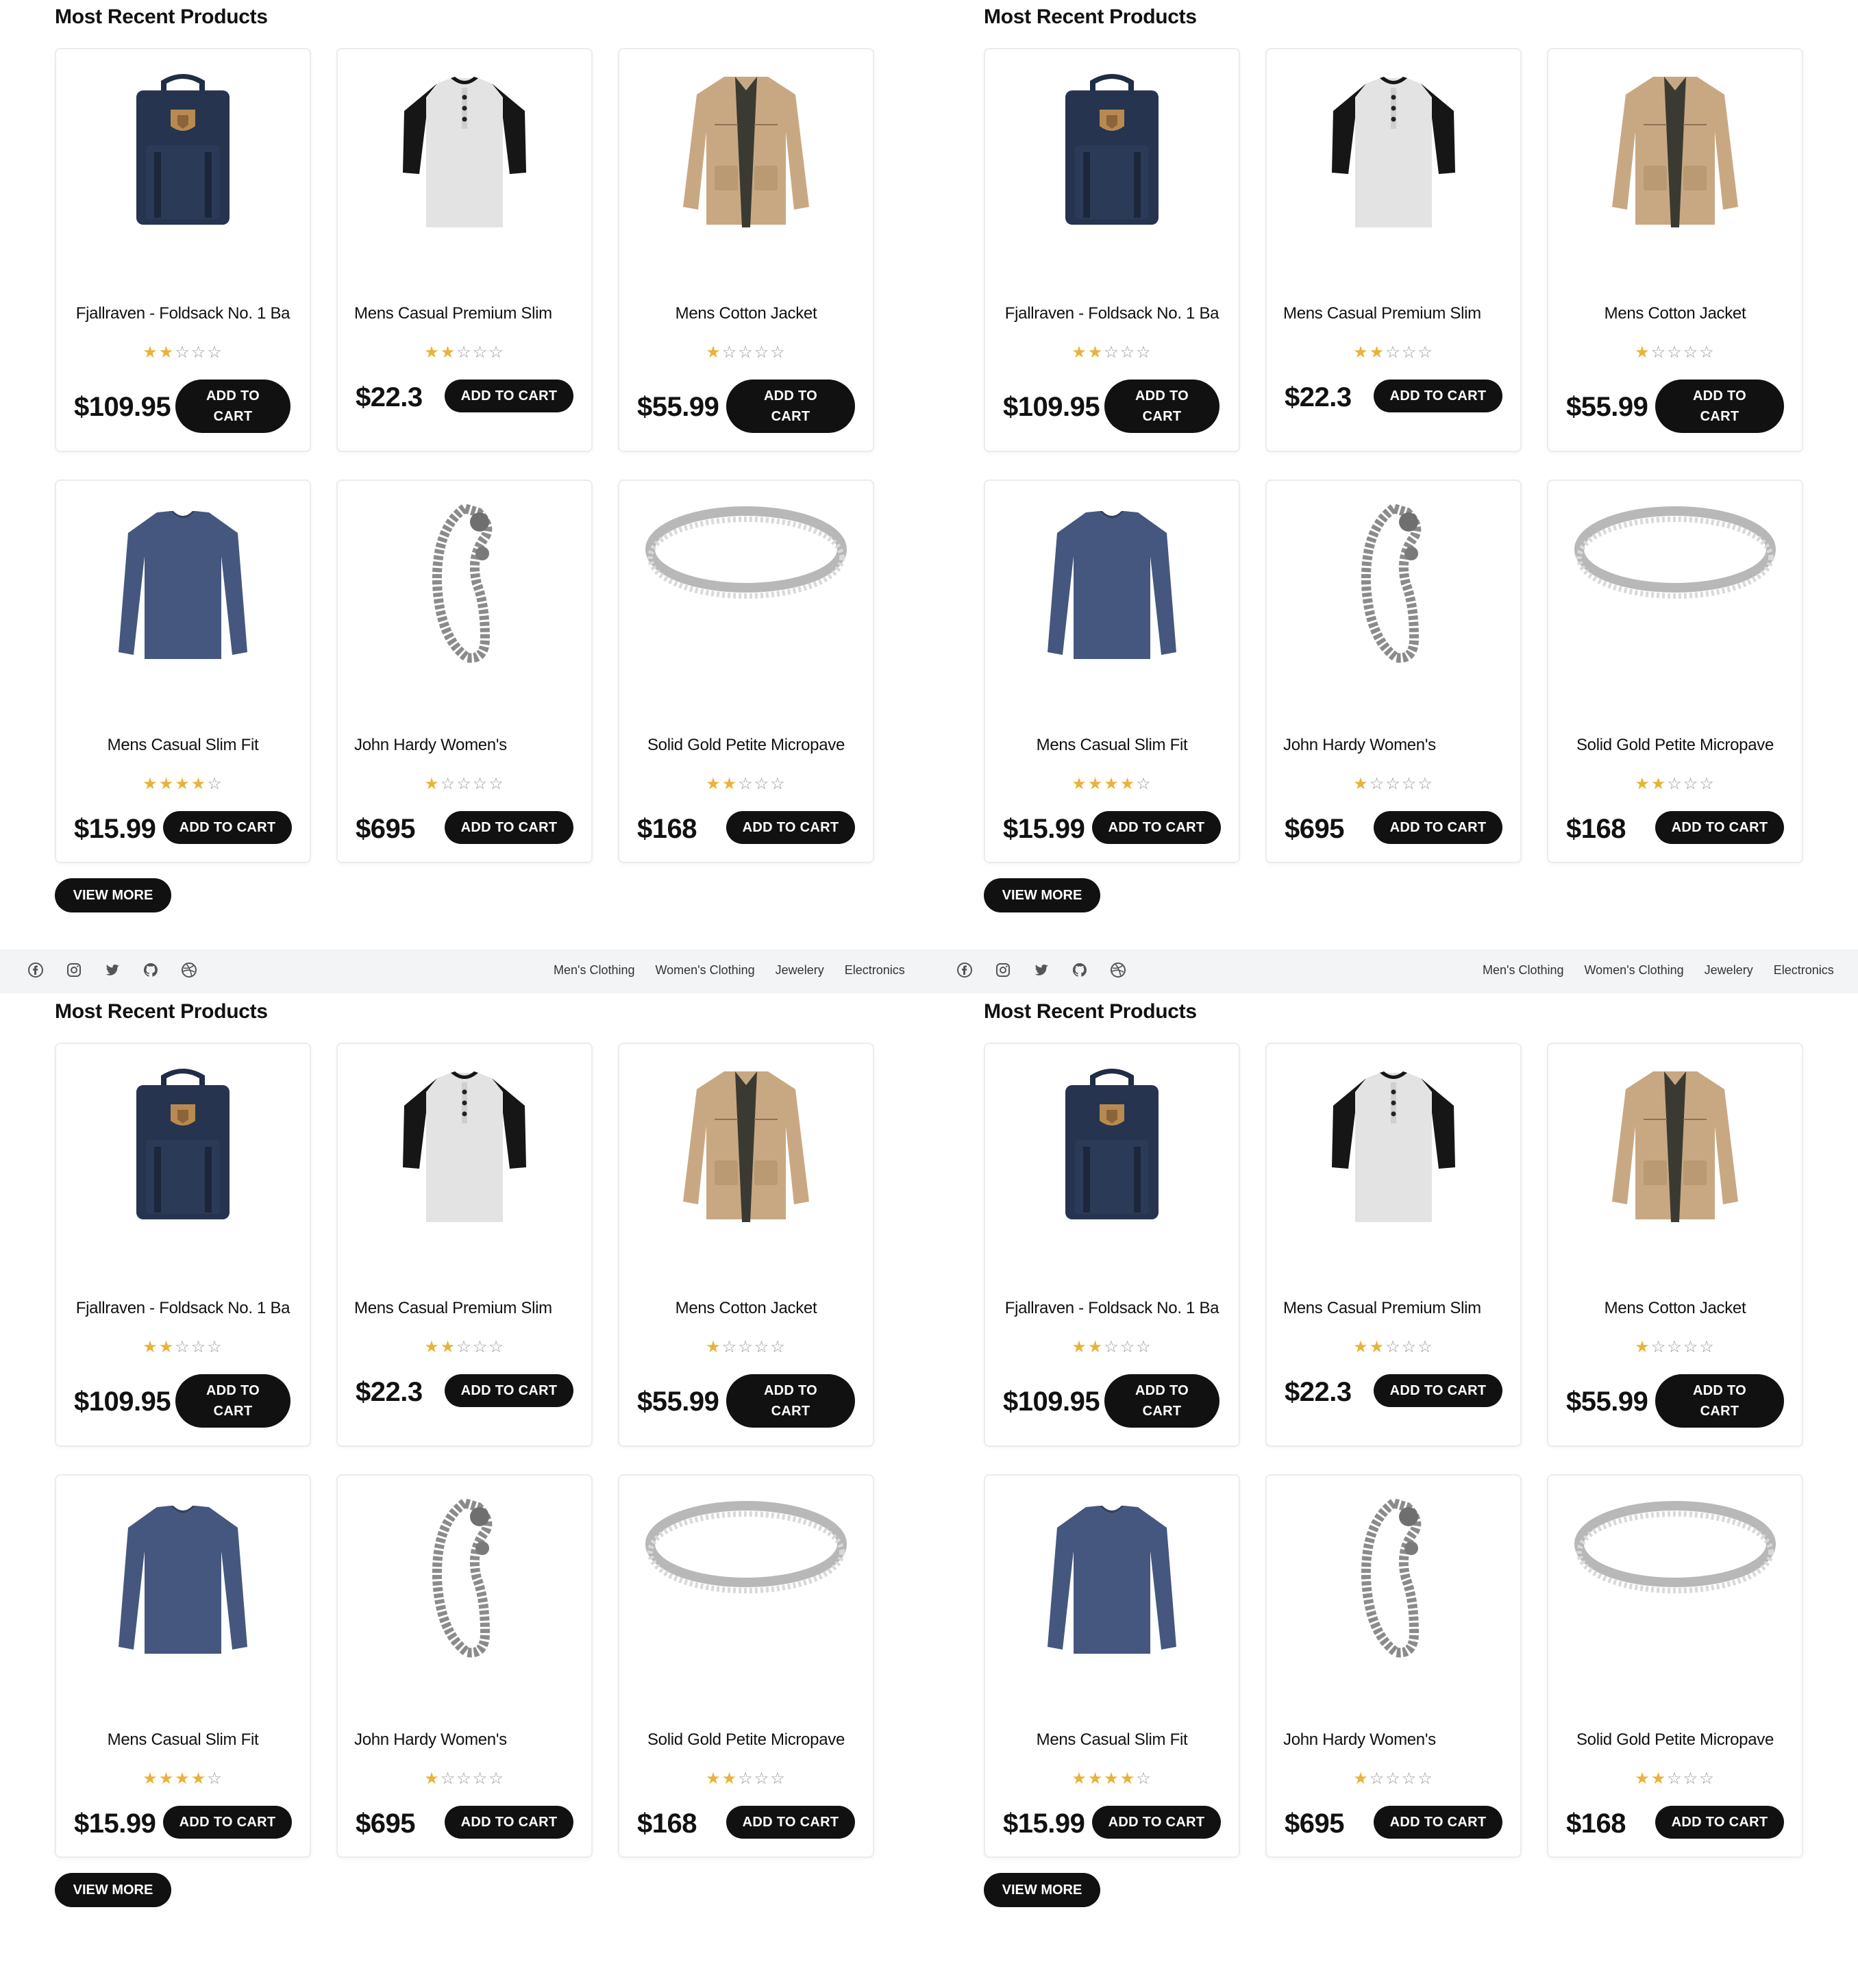 The width and height of the screenshot is (1858, 1988). I want to click on footer-link: Men's Clothing, so click(1523, 971).